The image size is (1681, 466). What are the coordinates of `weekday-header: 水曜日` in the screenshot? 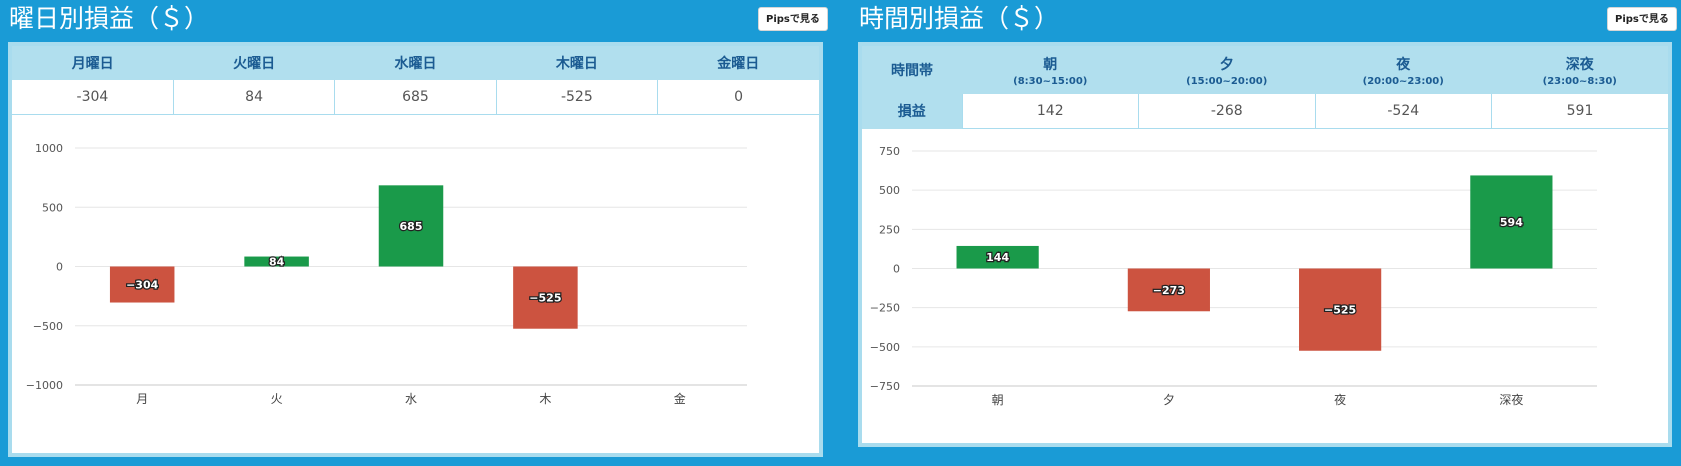 It's located at (415, 63).